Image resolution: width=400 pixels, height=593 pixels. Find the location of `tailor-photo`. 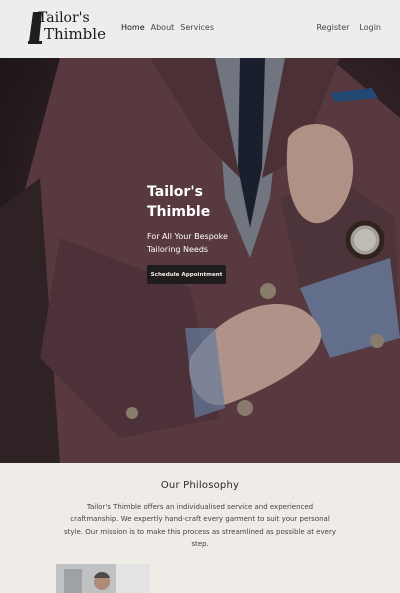

tailor-photo is located at coordinates (103, 578).